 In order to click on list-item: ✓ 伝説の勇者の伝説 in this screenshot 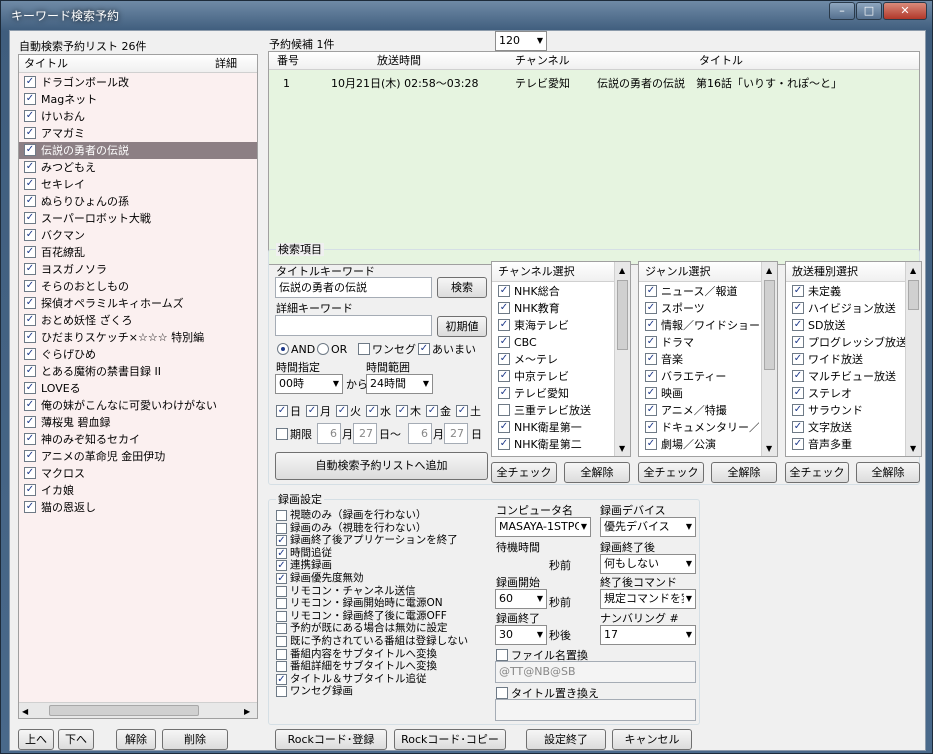, I will do `click(138, 150)`.